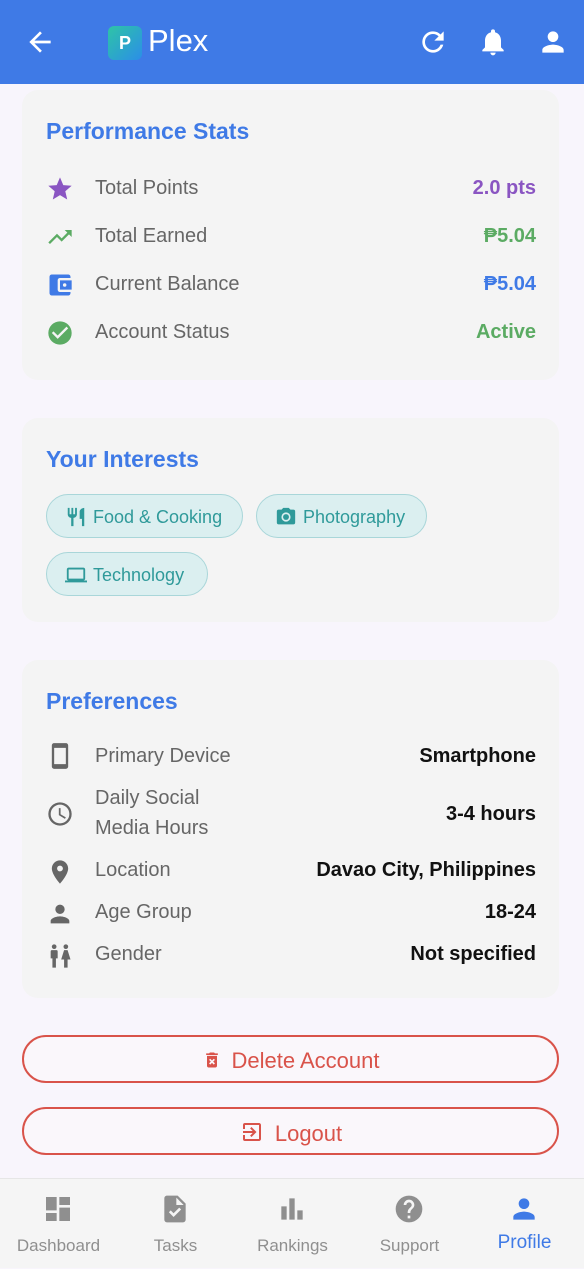 The image size is (584, 1269). Describe the element at coordinates (139, 575) in the screenshot. I see `chip-label: Technology` at that location.